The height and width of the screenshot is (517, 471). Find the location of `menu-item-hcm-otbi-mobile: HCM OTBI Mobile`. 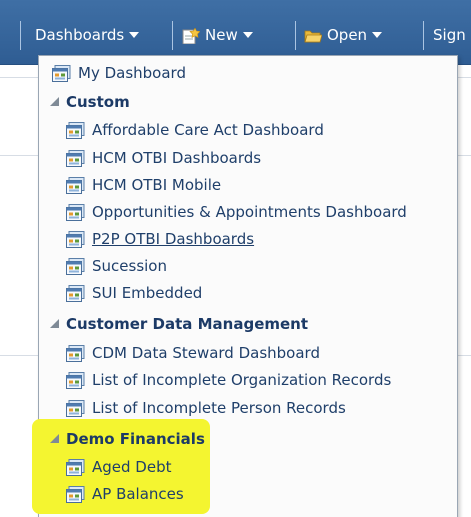

menu-item-hcm-otbi-mobile: HCM OTBI Mobile is located at coordinates (143, 185).